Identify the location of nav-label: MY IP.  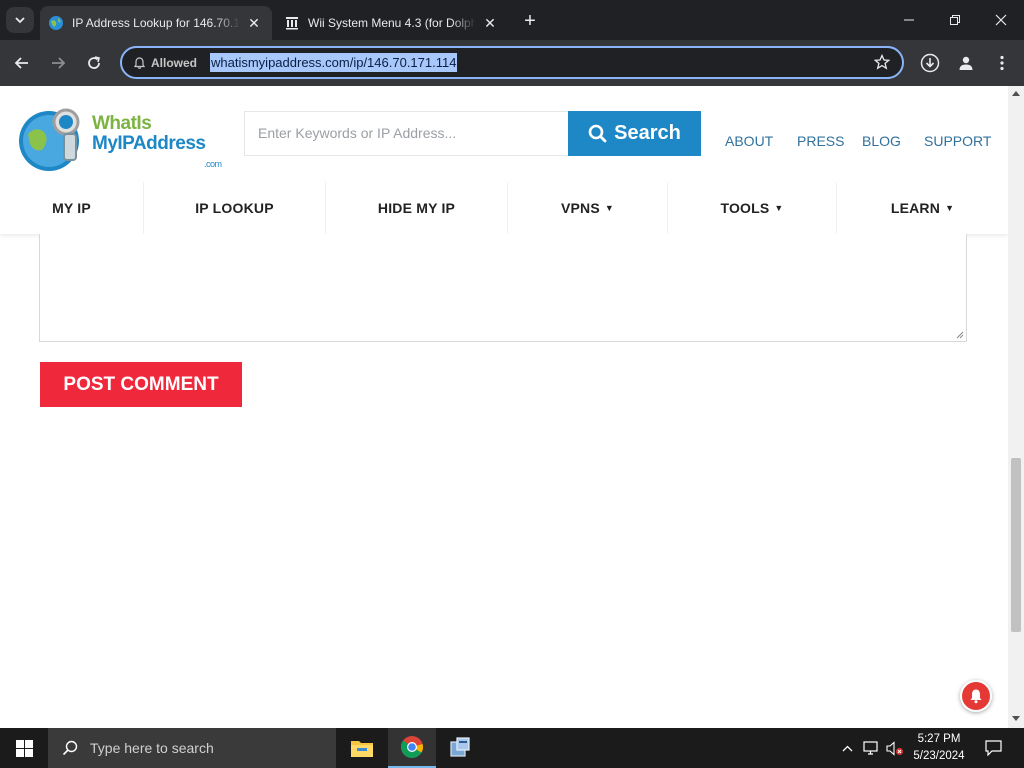
(71, 208).